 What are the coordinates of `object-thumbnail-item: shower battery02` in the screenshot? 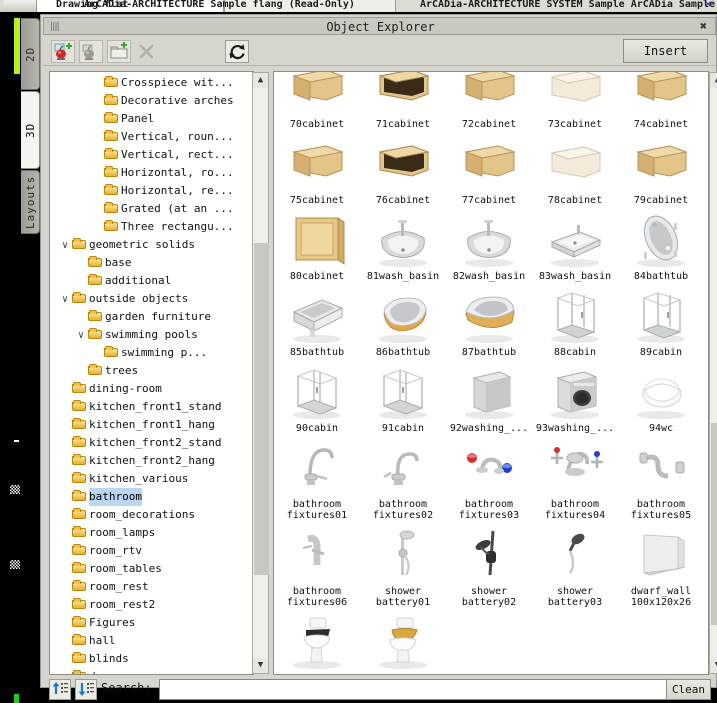 It's located at (489, 564).